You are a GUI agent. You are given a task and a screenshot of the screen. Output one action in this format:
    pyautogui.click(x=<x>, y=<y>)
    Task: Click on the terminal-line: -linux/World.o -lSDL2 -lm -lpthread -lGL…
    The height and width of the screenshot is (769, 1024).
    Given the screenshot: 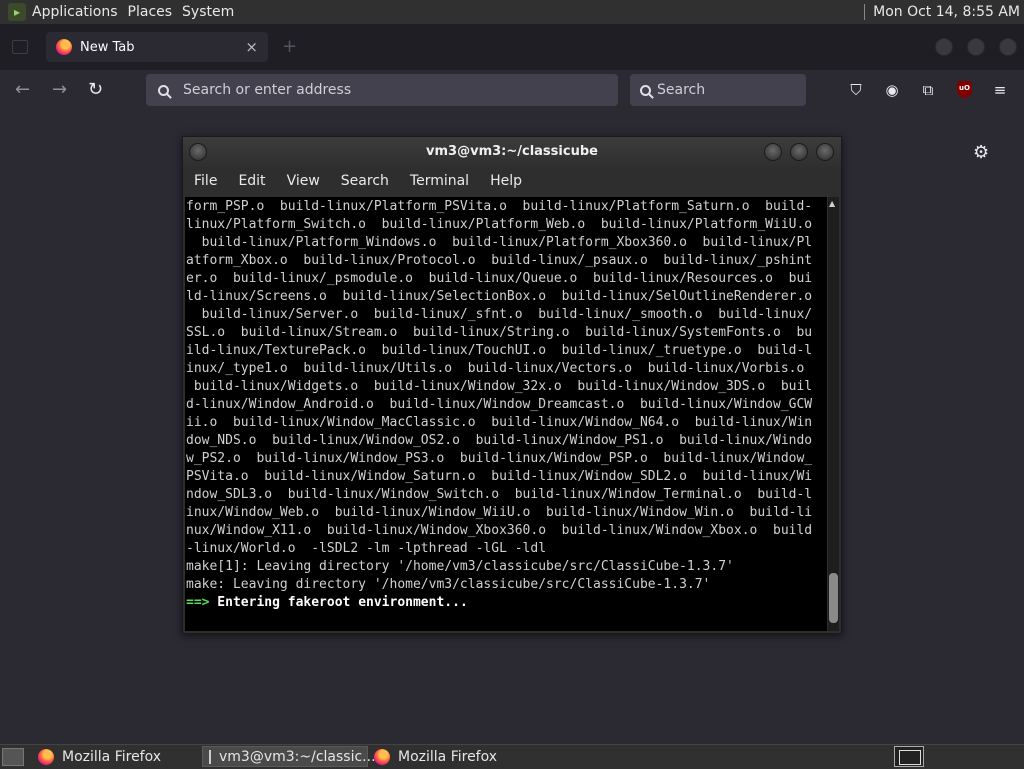 What is the action you would take?
    pyautogui.click(x=366, y=548)
    